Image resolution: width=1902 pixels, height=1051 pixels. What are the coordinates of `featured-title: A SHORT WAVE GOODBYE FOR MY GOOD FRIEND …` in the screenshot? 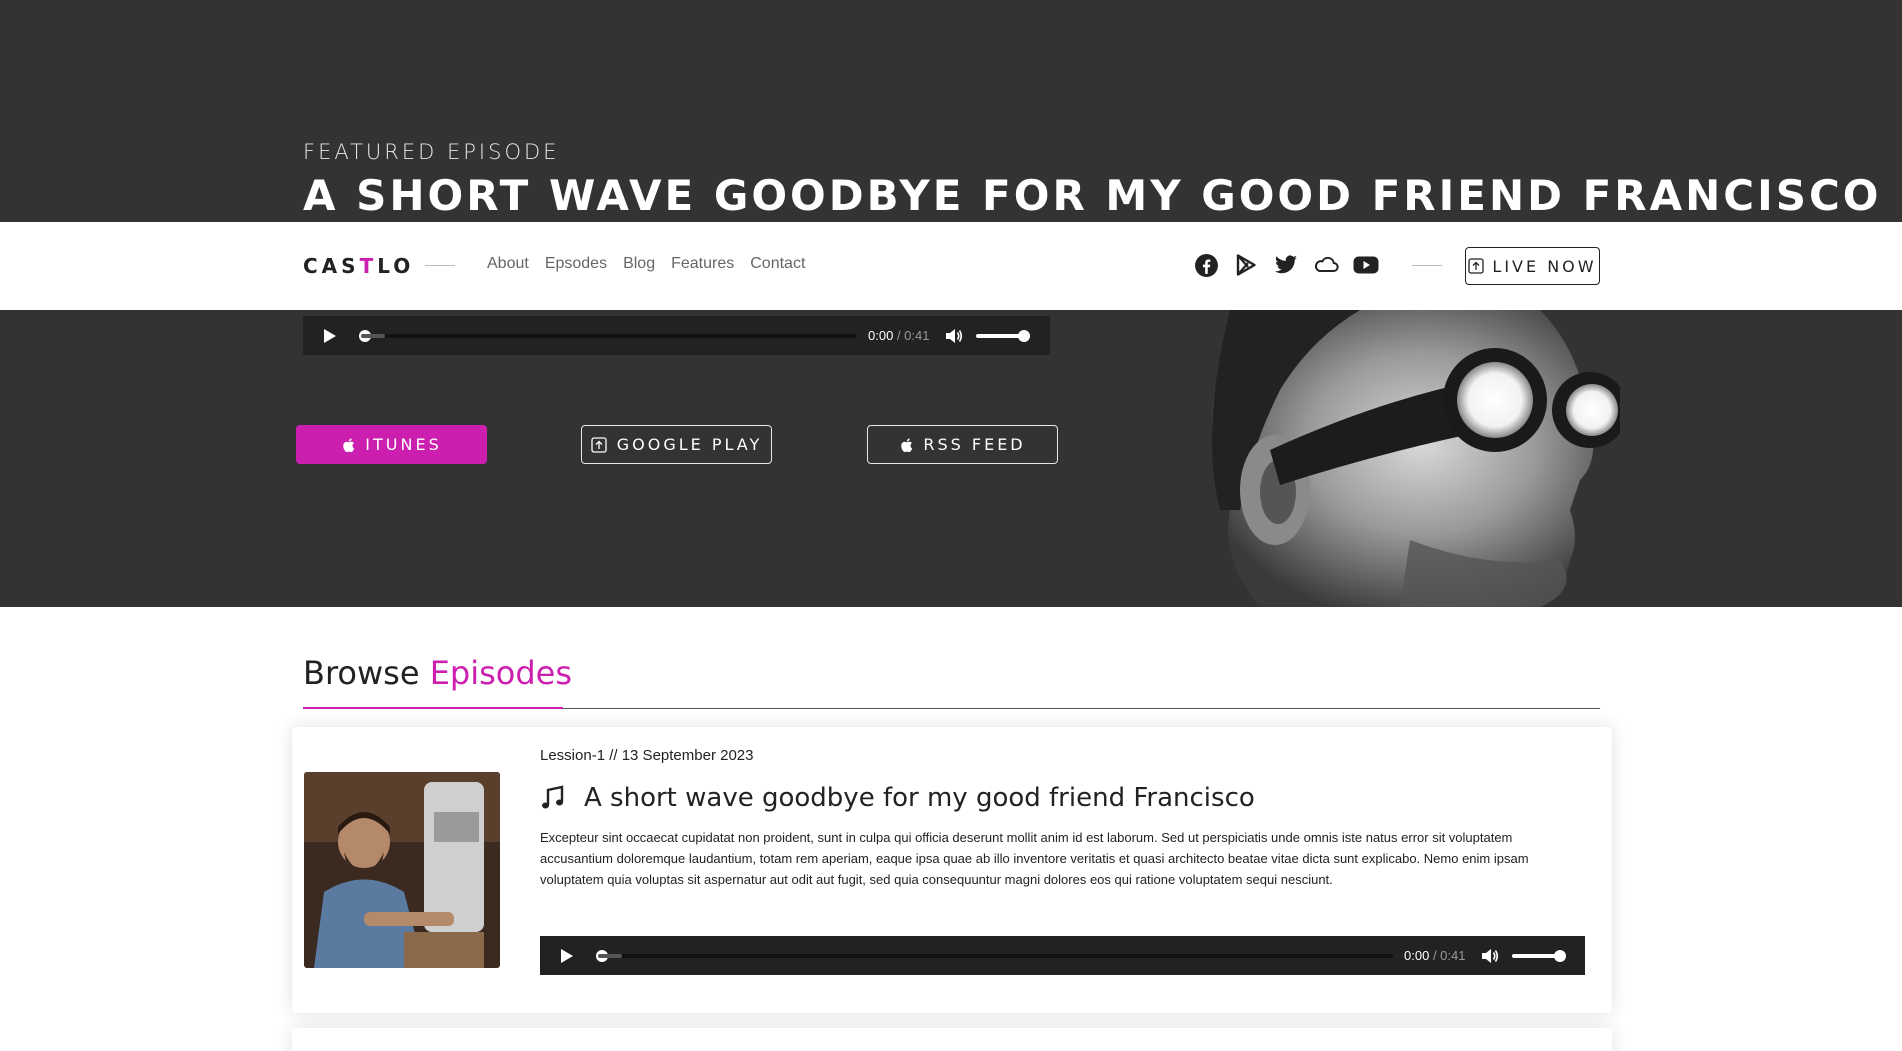 It's located at (1092, 195).